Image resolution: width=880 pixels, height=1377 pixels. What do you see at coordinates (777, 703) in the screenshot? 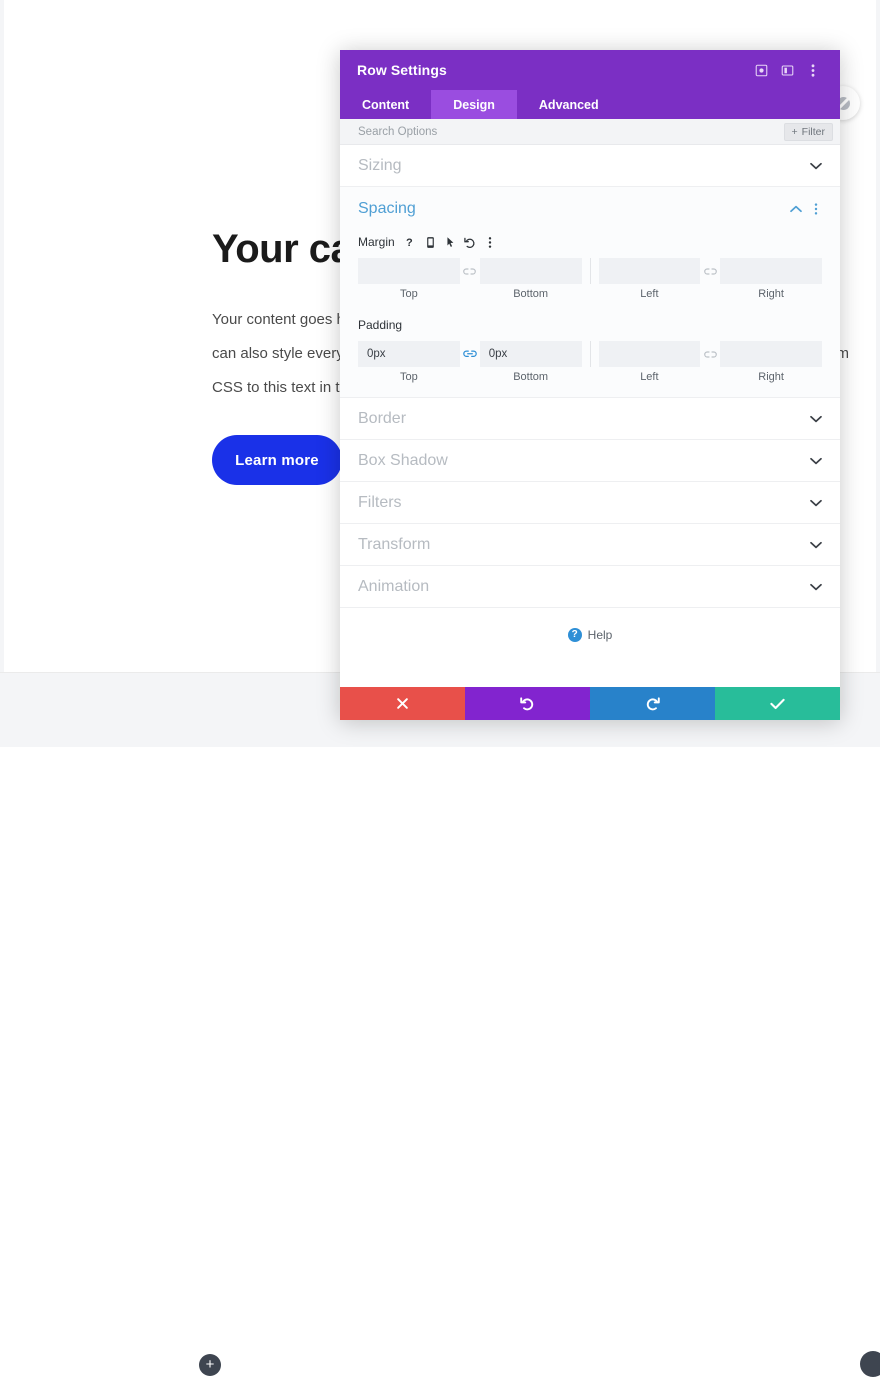
I see `save-button` at bounding box center [777, 703].